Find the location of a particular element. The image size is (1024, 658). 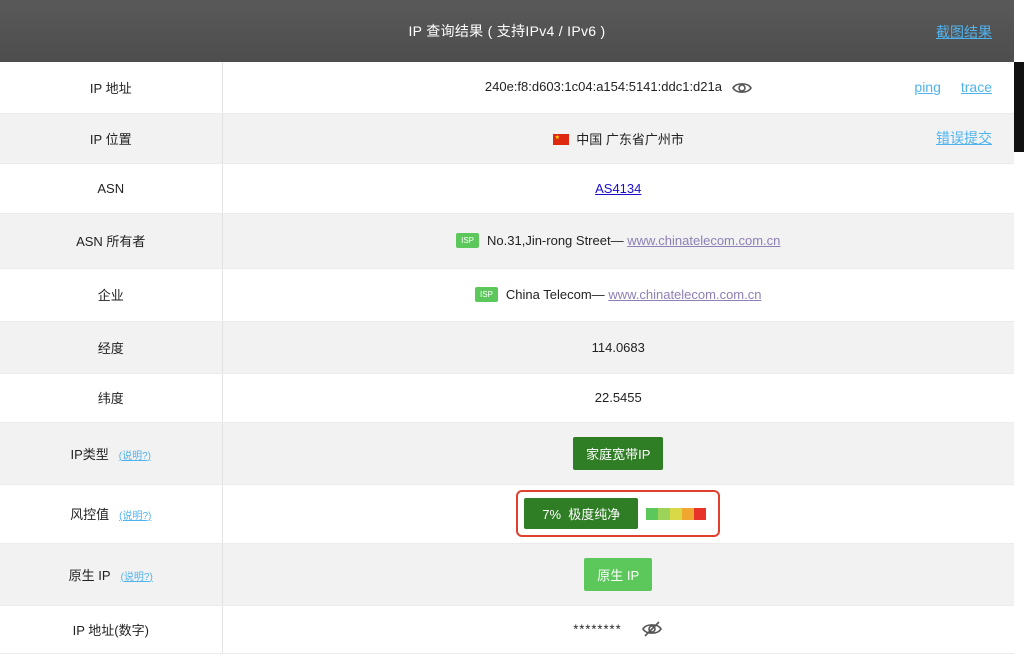

row-native-ip: 原生 IP (说明?) 原生 IP is located at coordinates (507, 574).